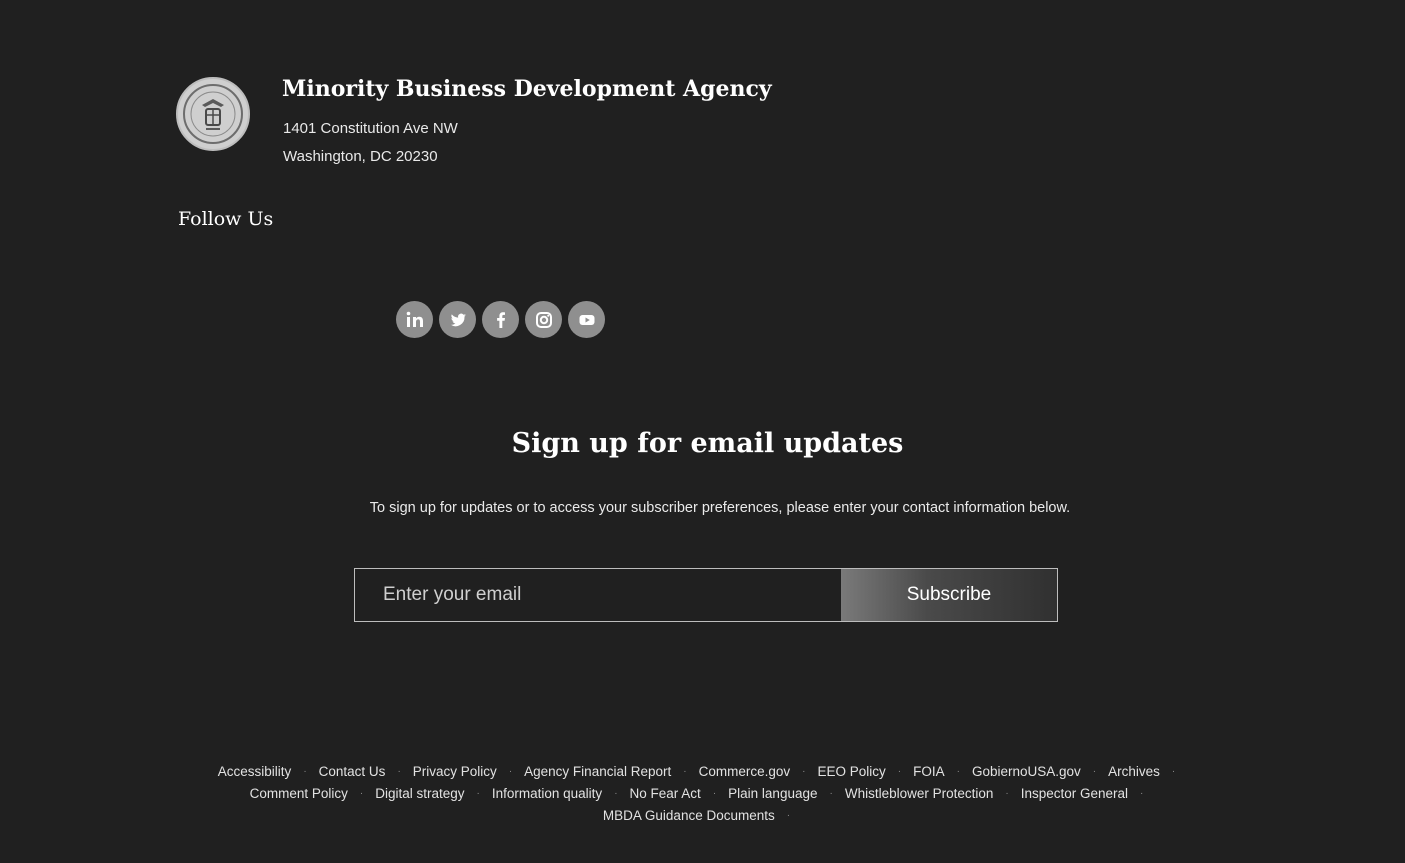 The height and width of the screenshot is (863, 1405). I want to click on footer-link-contact-us: Contact Us, so click(352, 771).